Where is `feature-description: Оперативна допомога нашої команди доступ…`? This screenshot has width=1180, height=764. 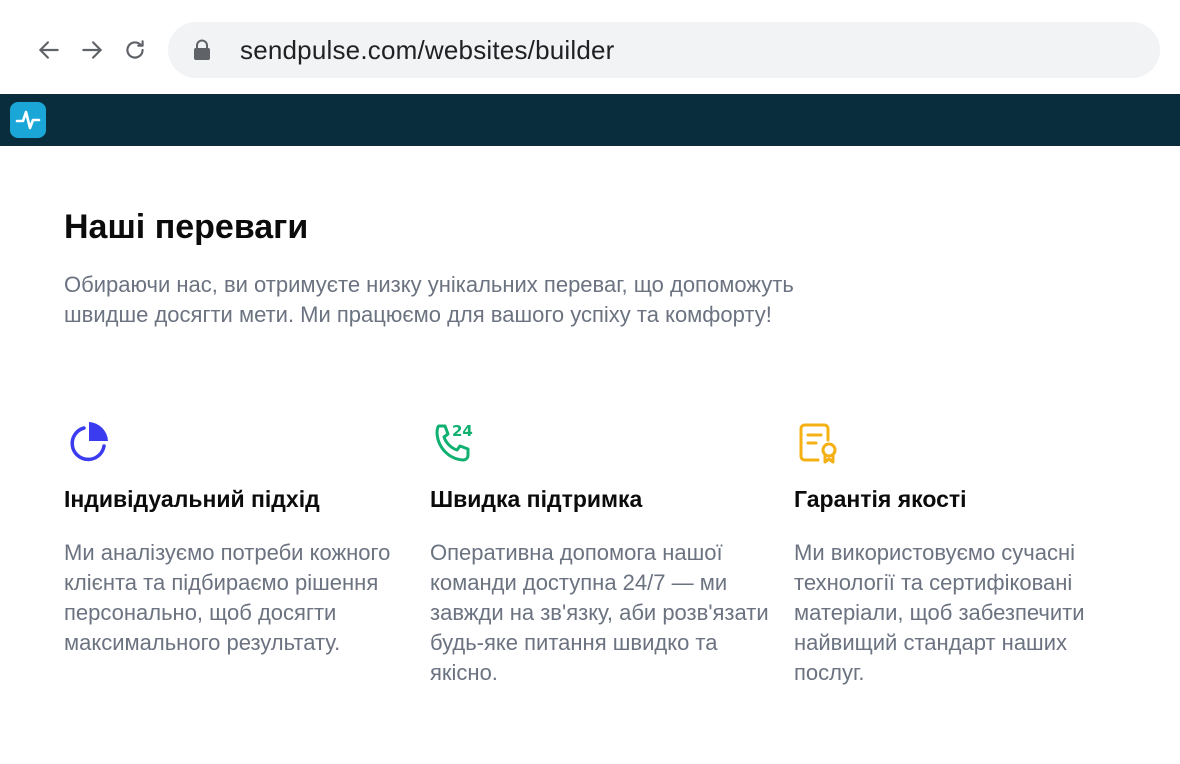
feature-description: Оперативна допомога нашої команди доступ… is located at coordinates (599, 612).